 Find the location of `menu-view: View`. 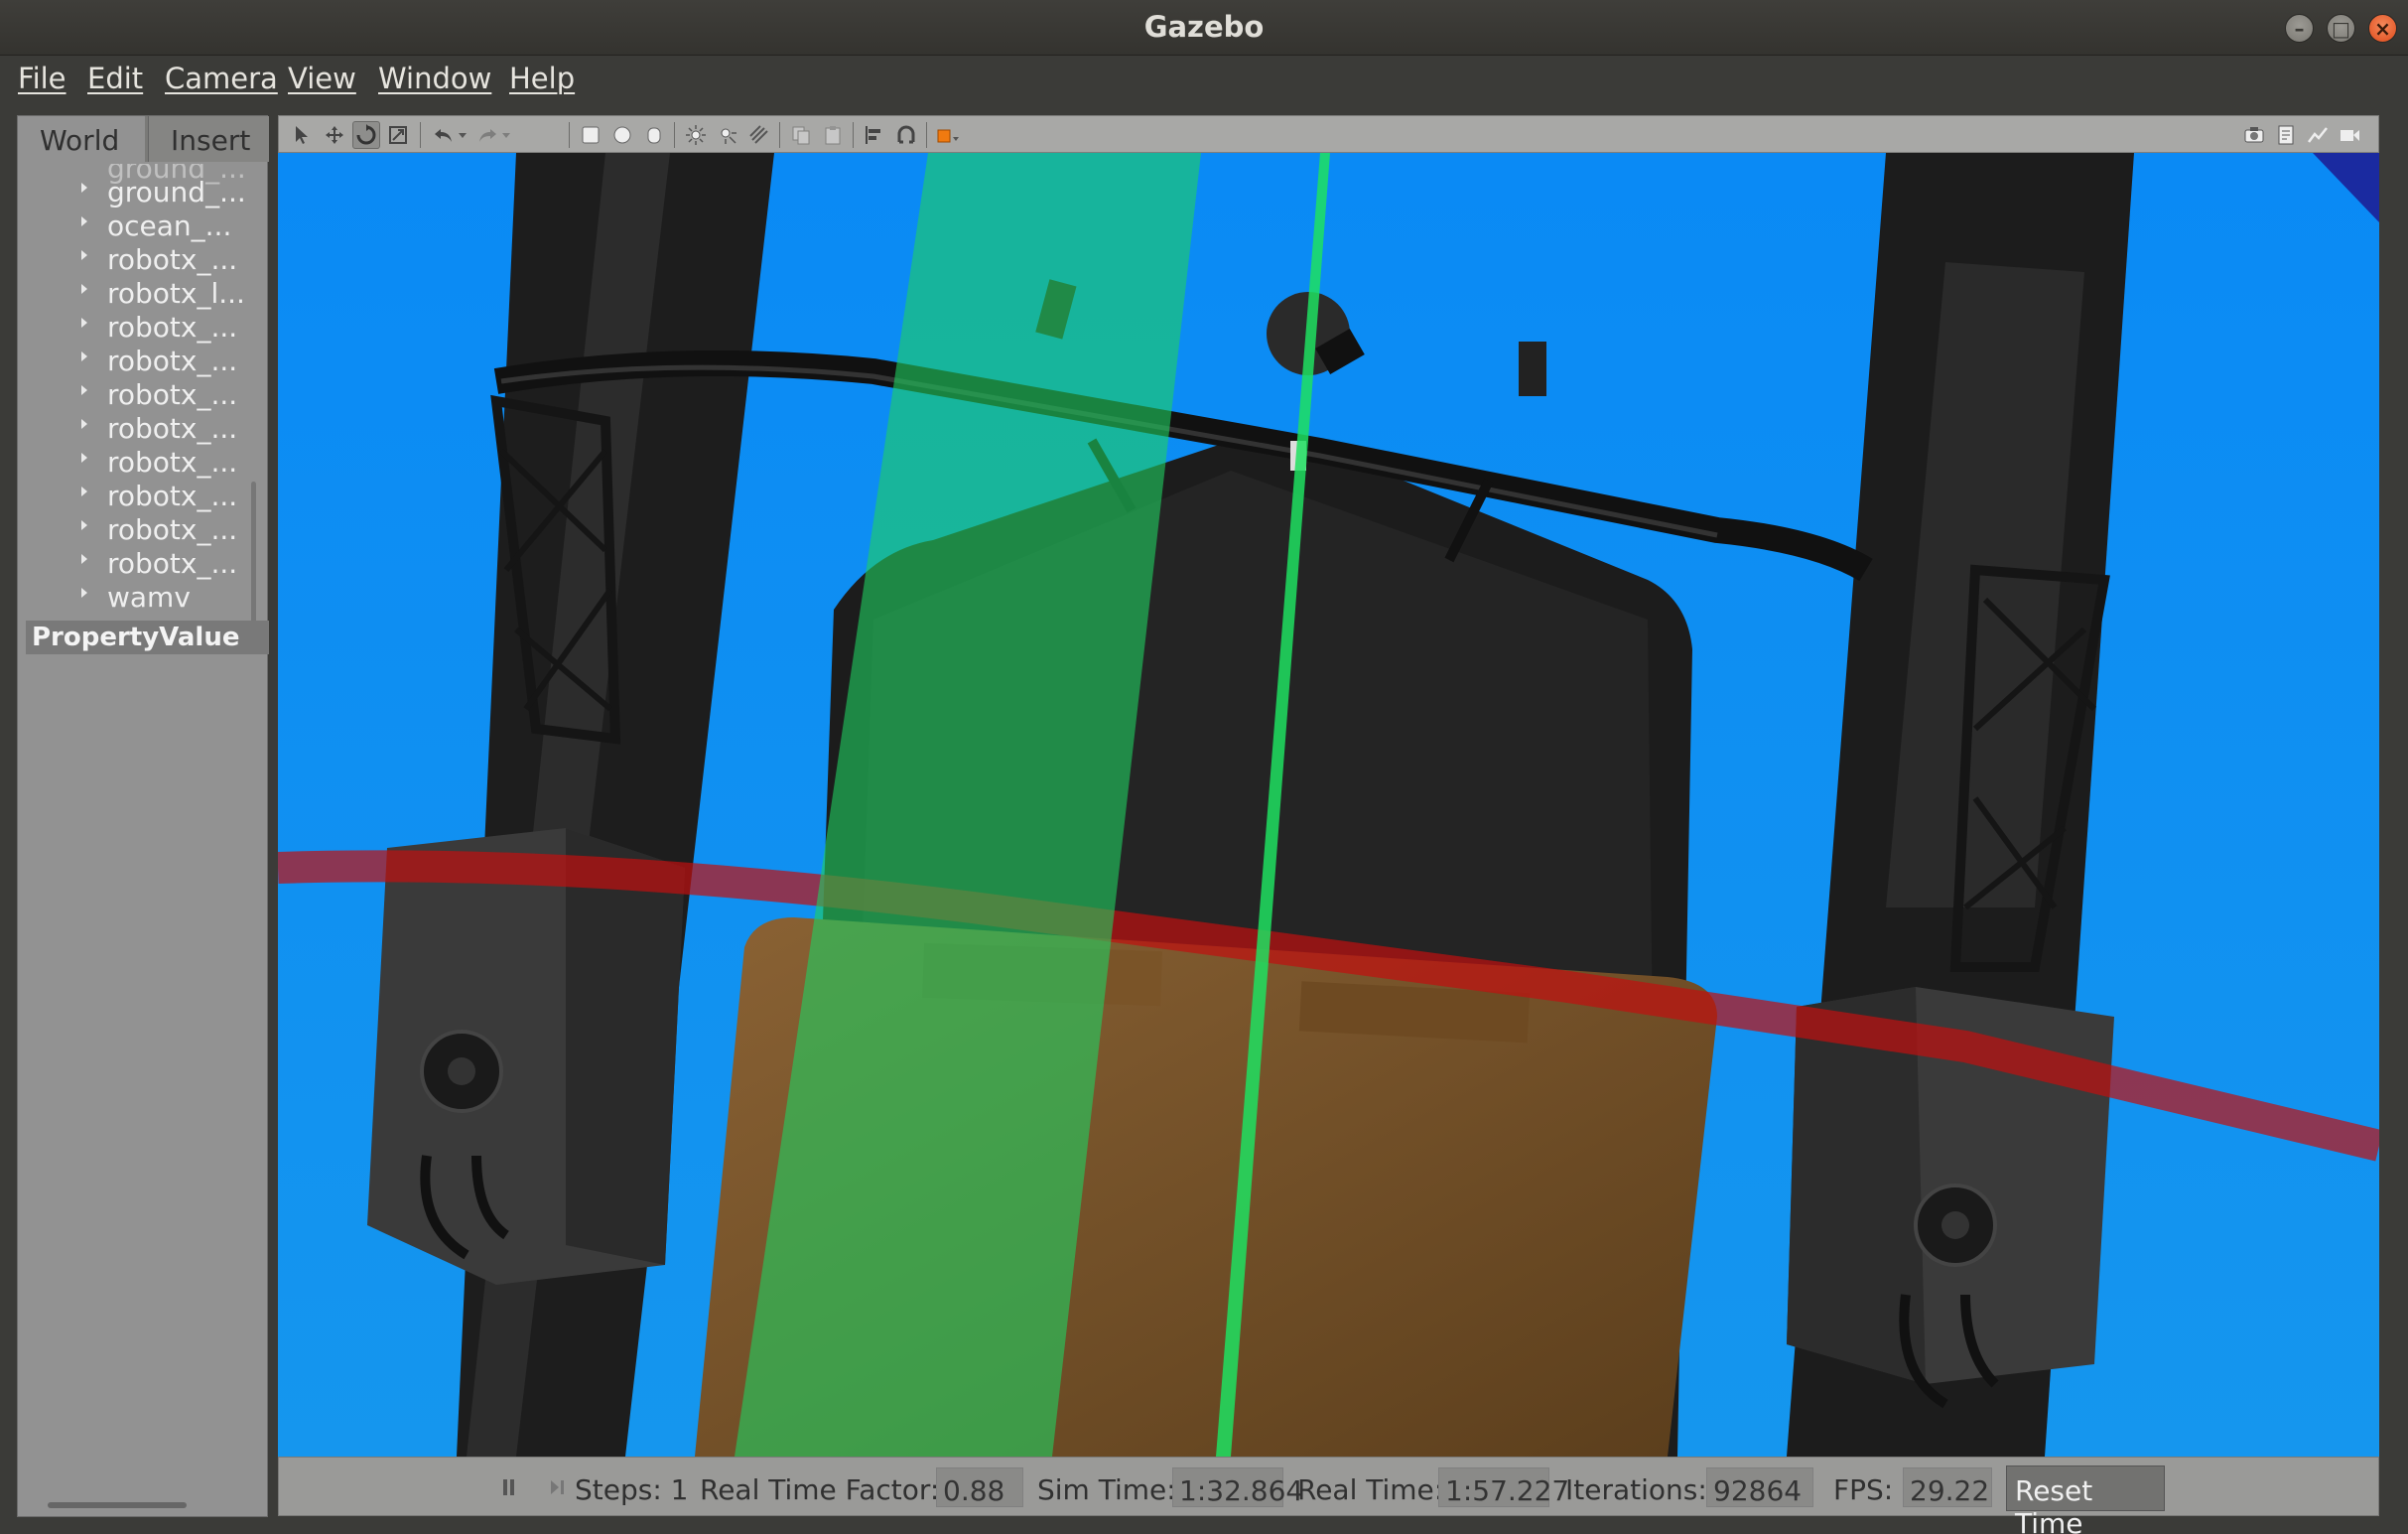

menu-view: View is located at coordinates (322, 78).